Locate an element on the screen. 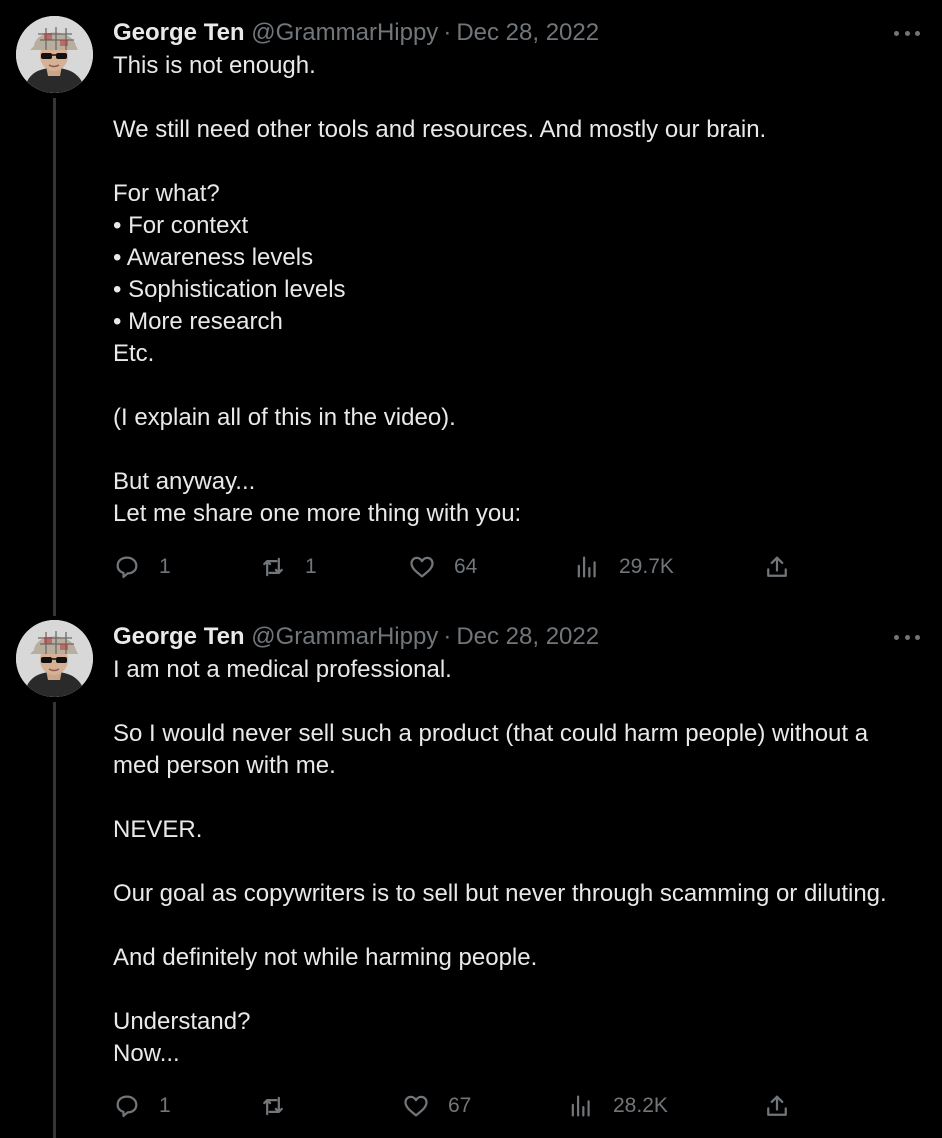  text-line: • For context is located at coordinates (181, 225).